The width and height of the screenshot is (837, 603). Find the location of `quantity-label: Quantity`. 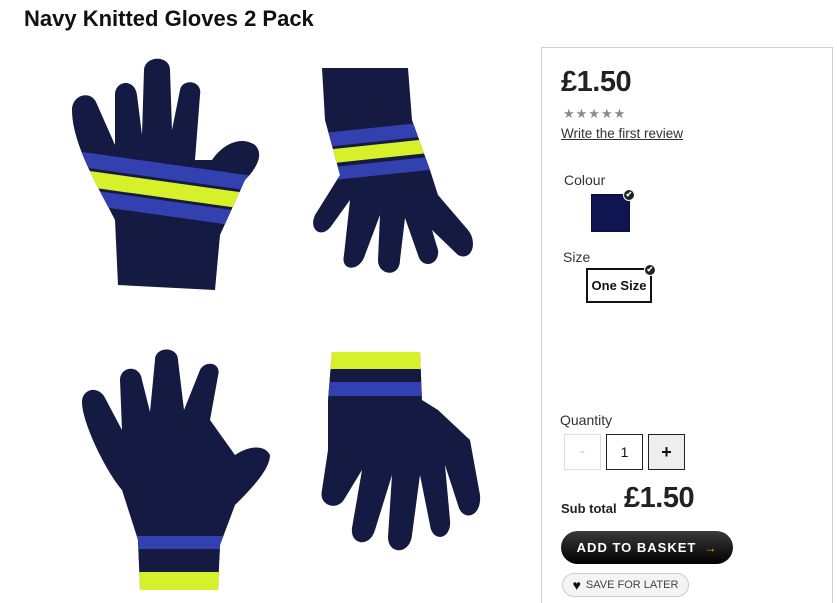

quantity-label: Quantity is located at coordinates (586, 420).